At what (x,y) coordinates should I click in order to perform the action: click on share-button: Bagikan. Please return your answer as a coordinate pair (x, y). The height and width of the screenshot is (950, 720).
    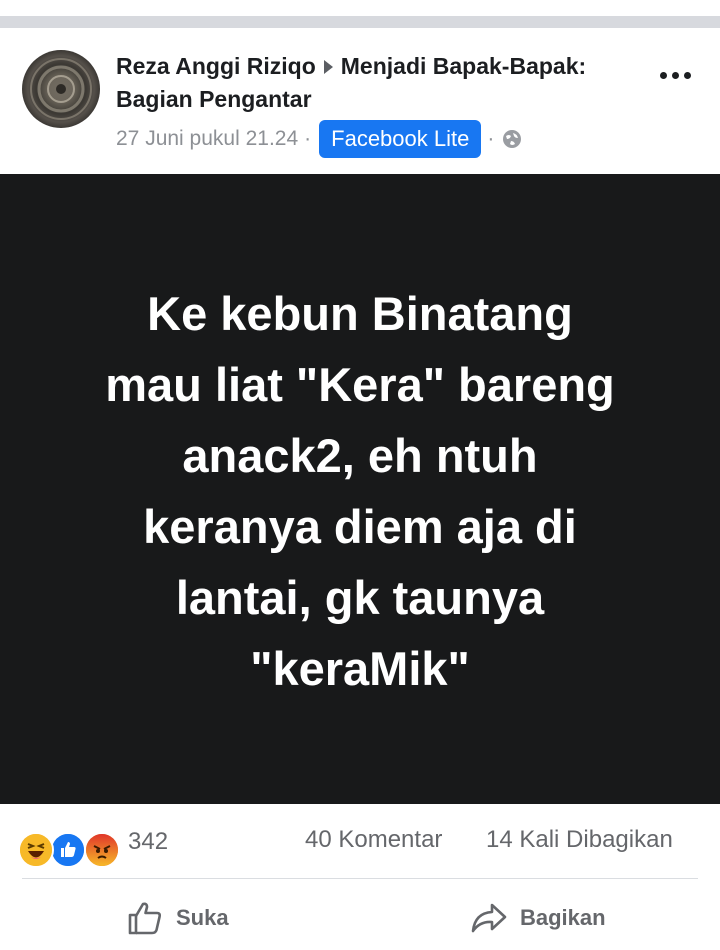
    Looking at the image, I should click on (538, 918).